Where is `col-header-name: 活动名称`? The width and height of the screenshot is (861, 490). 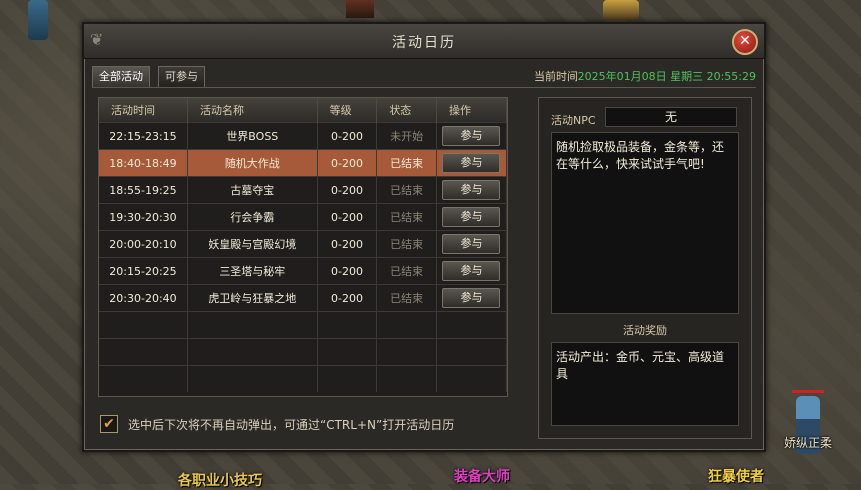 col-header-name: 活动名称 is located at coordinates (252, 110).